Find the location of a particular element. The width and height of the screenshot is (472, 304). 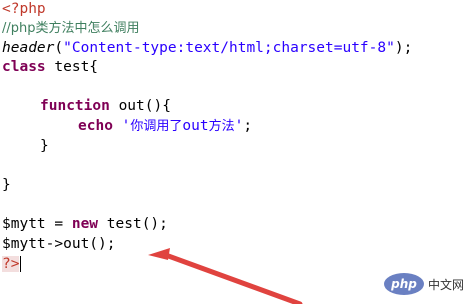

php-logo-text: php is located at coordinates (404, 284).